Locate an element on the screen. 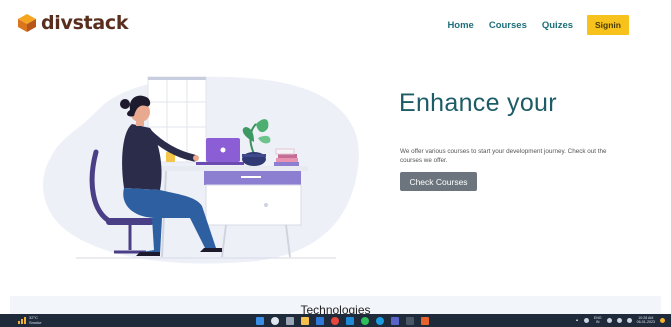 This screenshot has height=327, width=671. signin-button: Signin is located at coordinates (608, 25).